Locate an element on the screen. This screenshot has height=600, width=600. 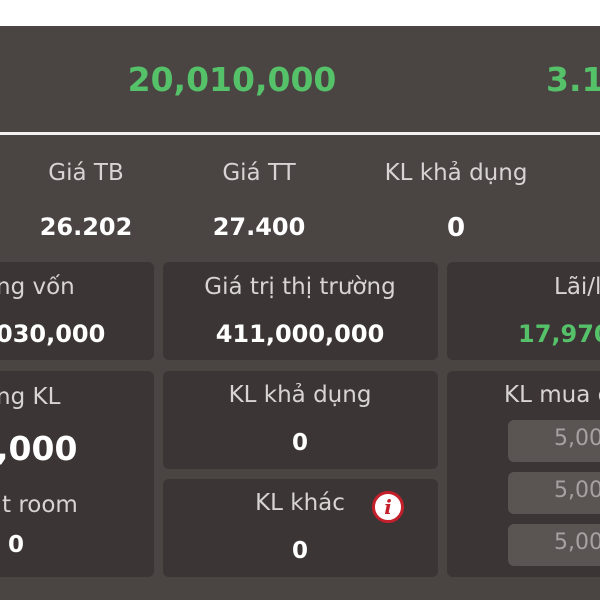
info-icon: i is located at coordinates (388, 507).